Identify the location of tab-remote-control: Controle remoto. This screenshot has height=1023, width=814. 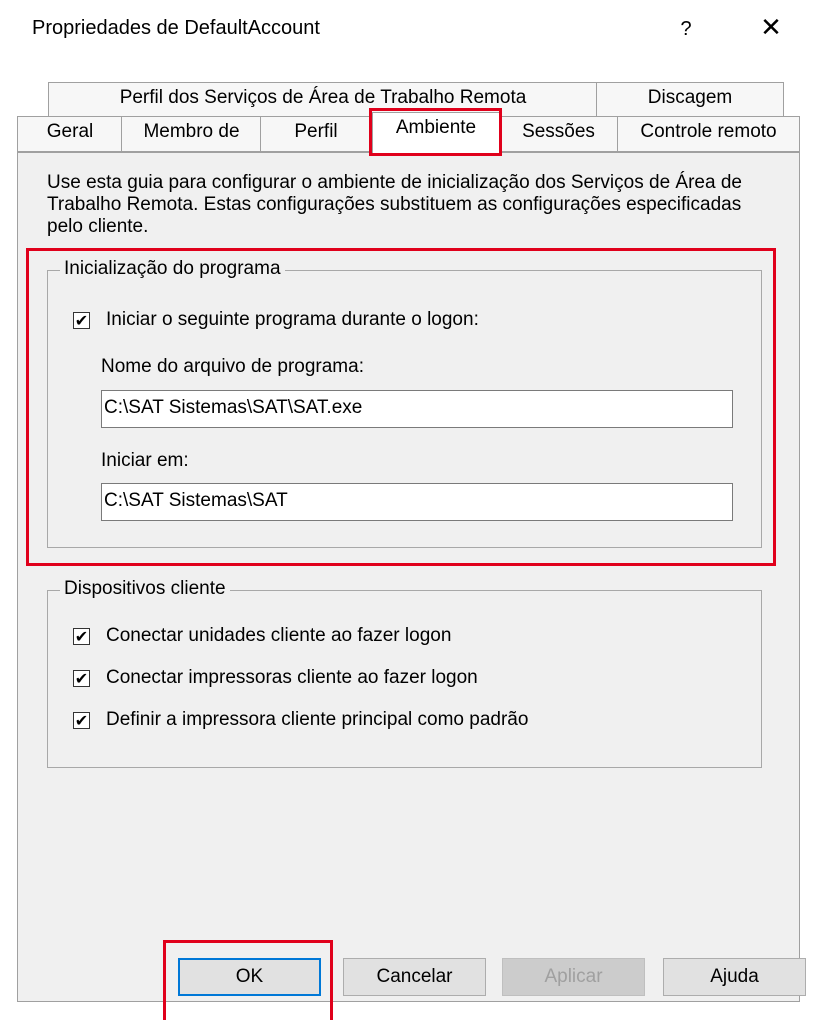
(708, 134).